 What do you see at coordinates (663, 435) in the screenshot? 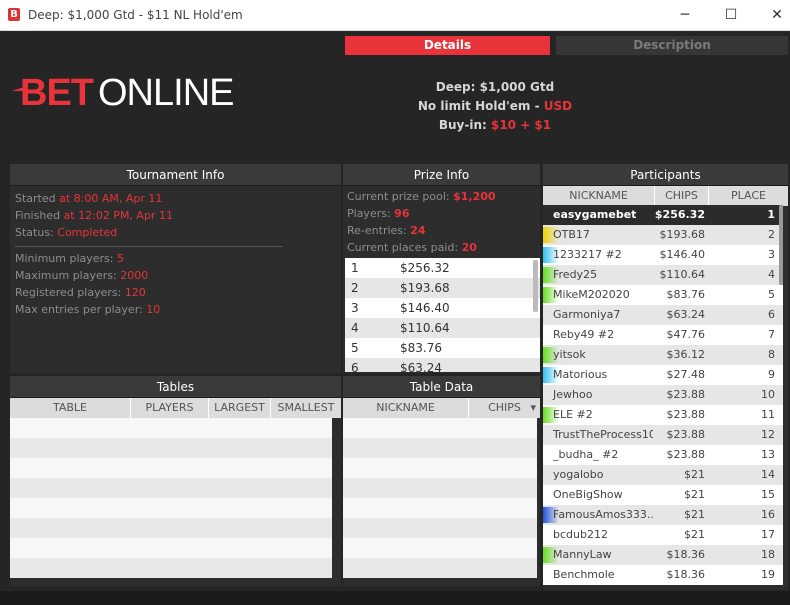
I see `participant-row: TrustTheProcess10 $23.88 12` at bounding box center [663, 435].